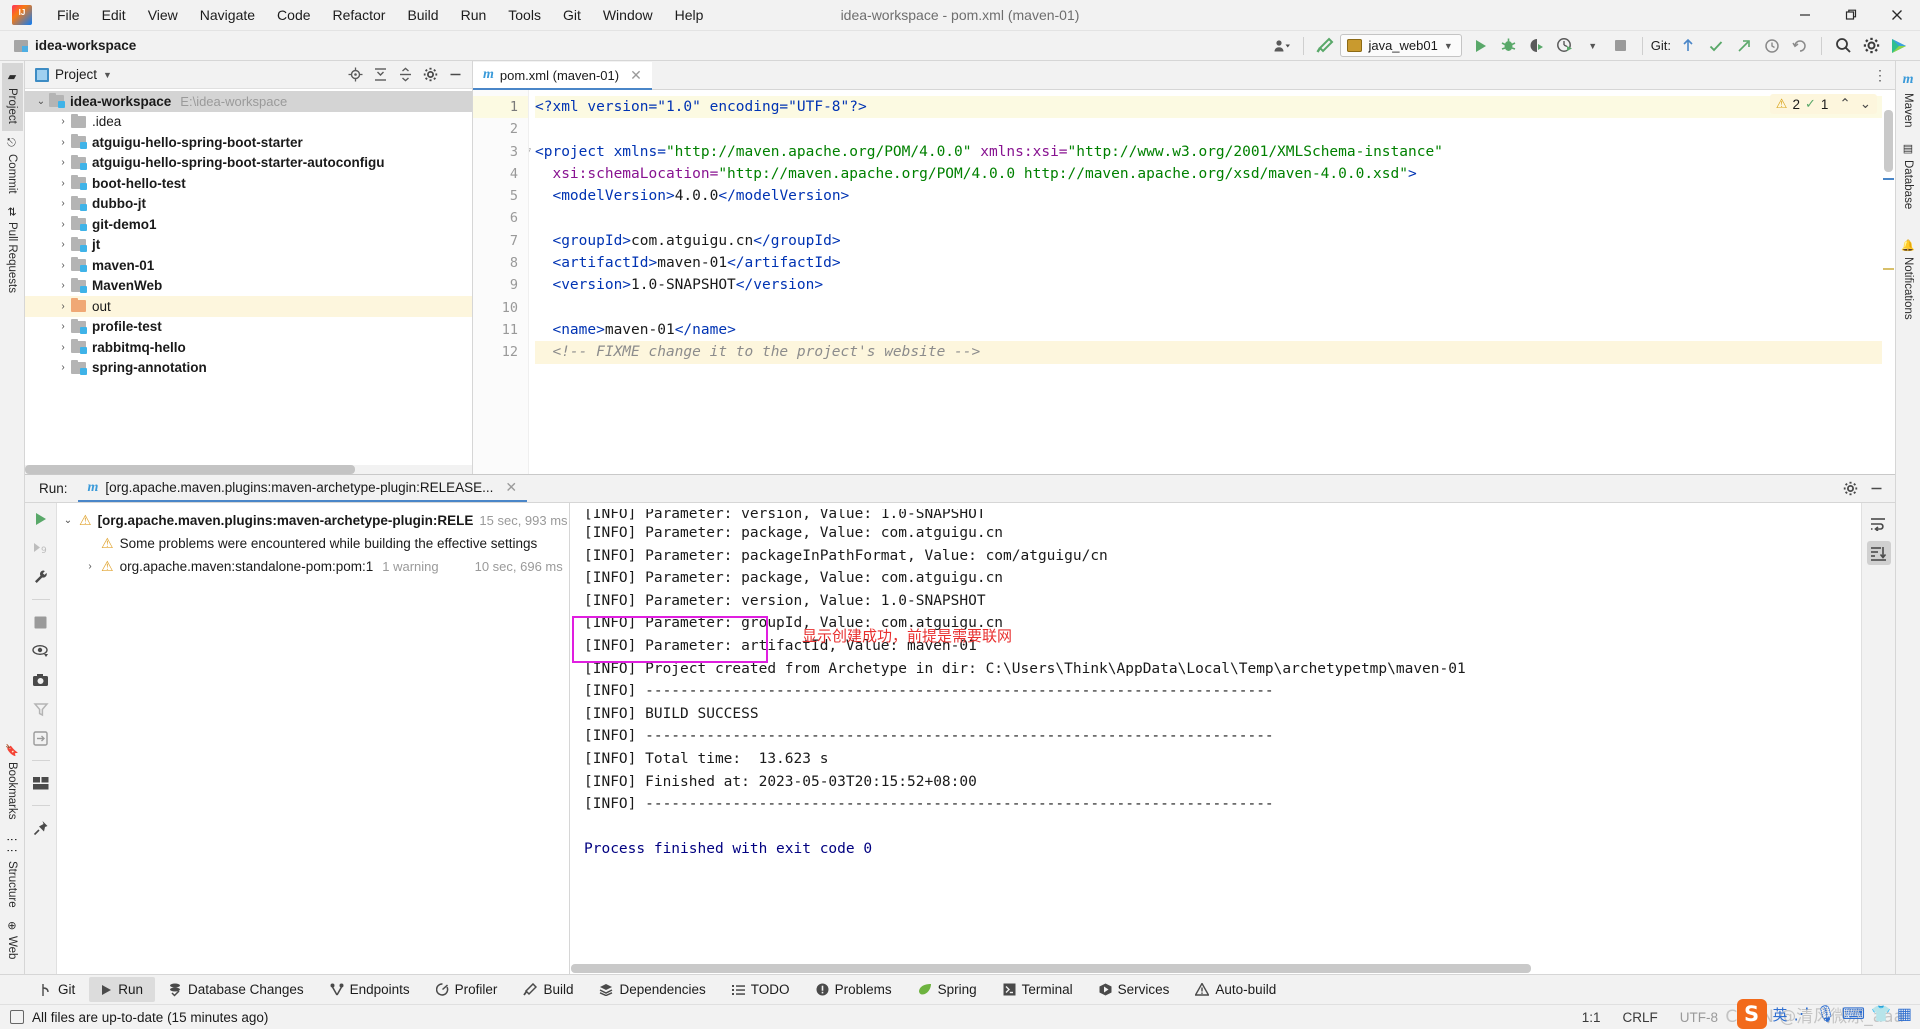  I want to click on tree-item-idea: › .idea, so click(248, 122).